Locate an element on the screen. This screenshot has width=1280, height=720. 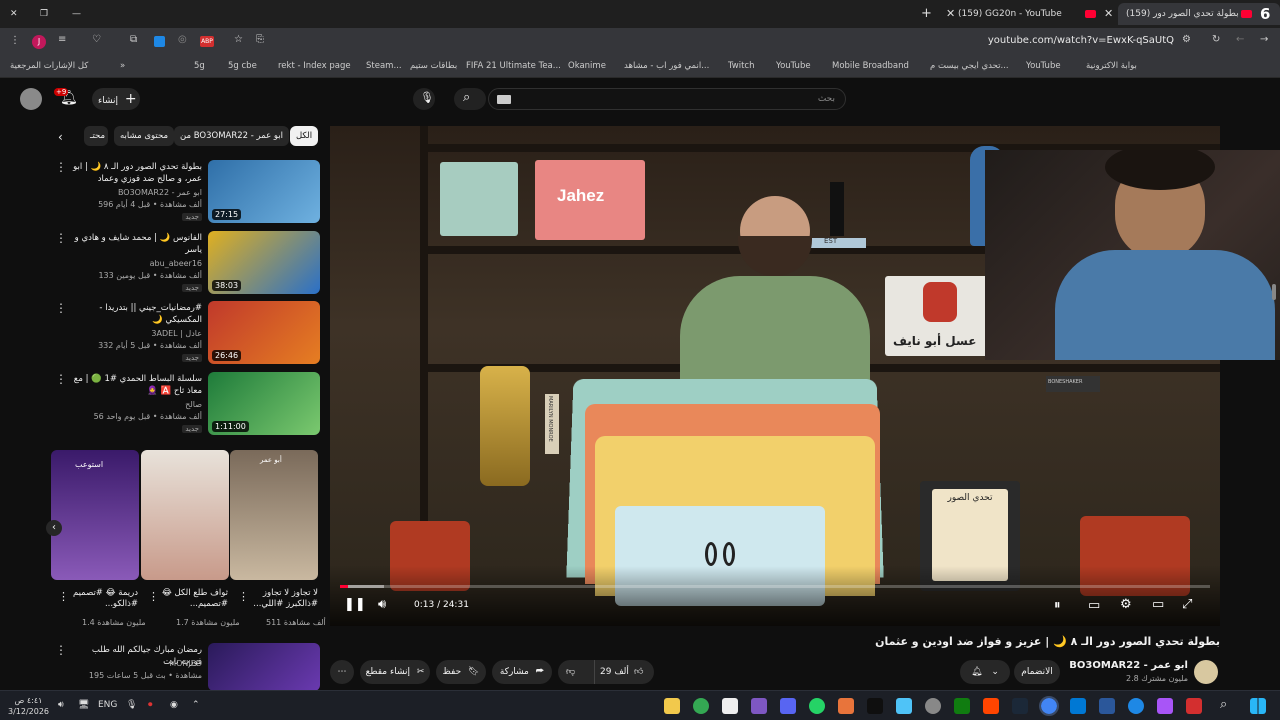
bookmark: بطاقات ستيم is located at coordinates (433, 66).